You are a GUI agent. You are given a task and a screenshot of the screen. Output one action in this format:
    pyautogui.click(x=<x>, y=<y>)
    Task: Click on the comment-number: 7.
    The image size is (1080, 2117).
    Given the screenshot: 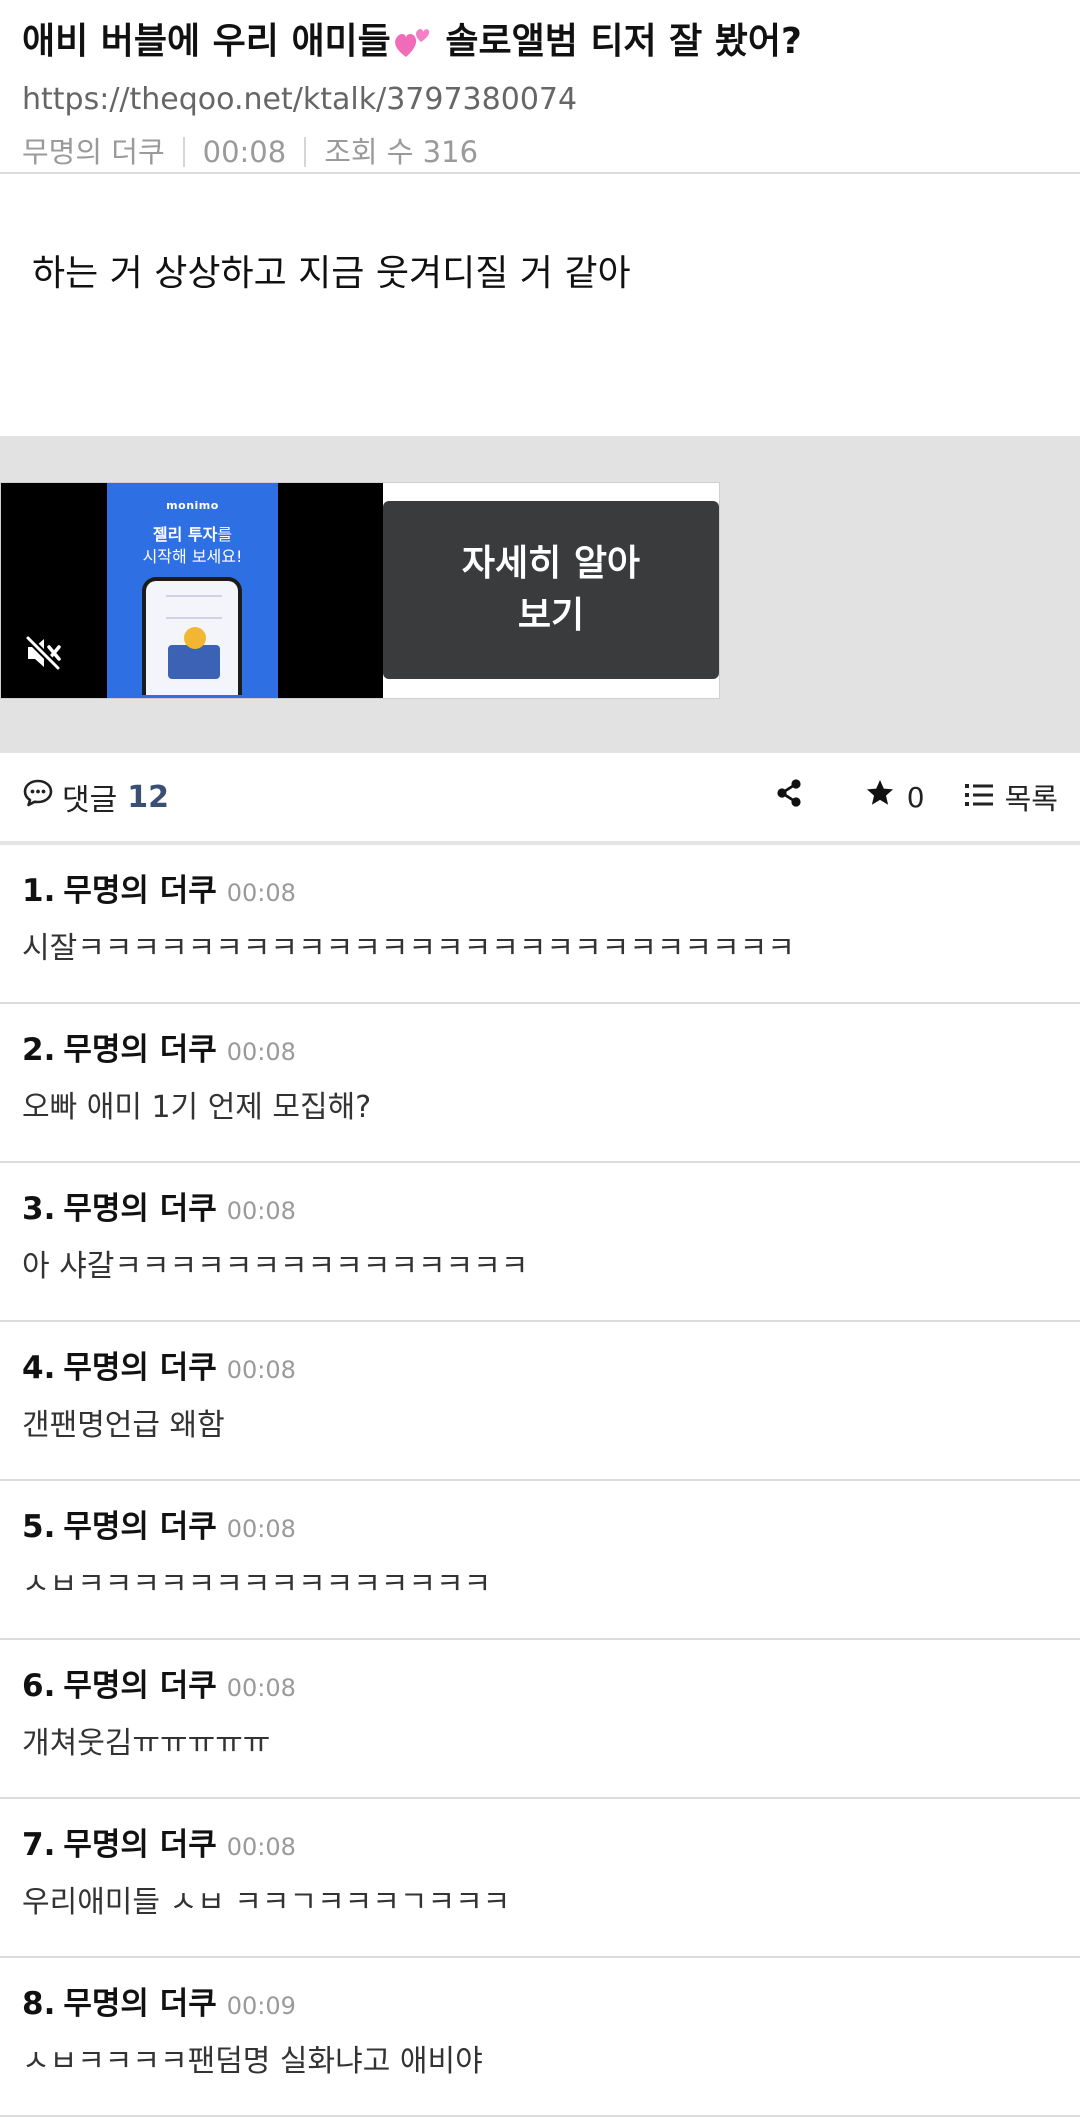 What is the action you would take?
    pyautogui.click(x=39, y=1845)
    